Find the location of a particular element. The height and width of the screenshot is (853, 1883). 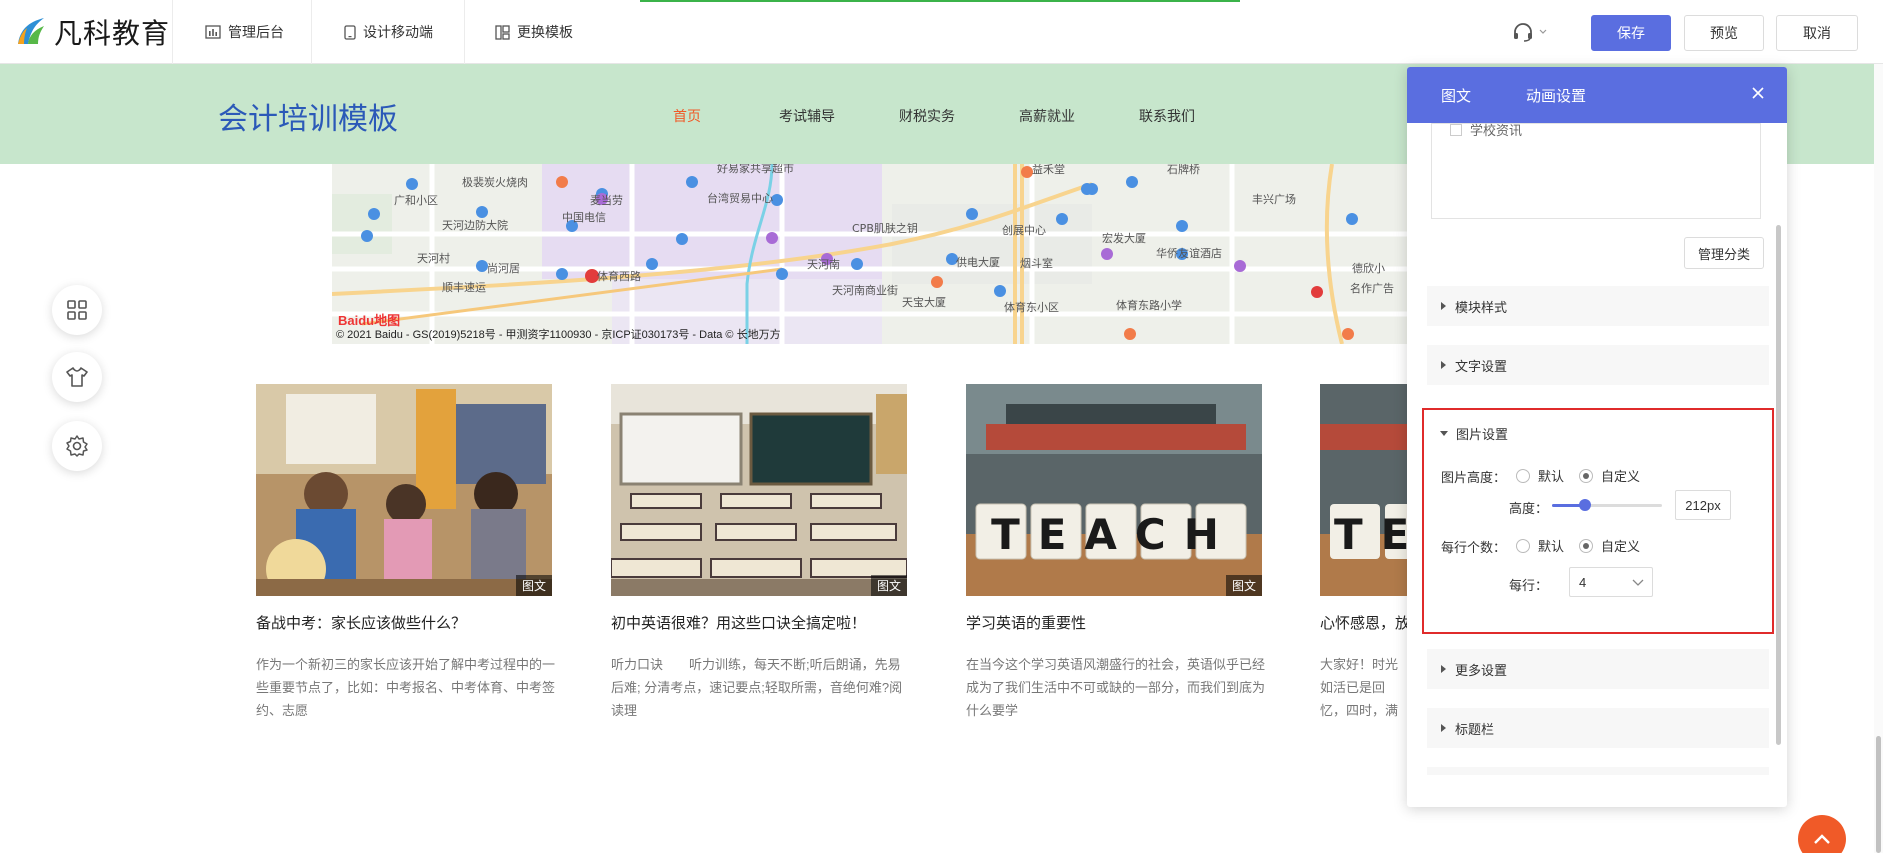

per-row-custom-radio: 自定义 is located at coordinates (1609, 545).